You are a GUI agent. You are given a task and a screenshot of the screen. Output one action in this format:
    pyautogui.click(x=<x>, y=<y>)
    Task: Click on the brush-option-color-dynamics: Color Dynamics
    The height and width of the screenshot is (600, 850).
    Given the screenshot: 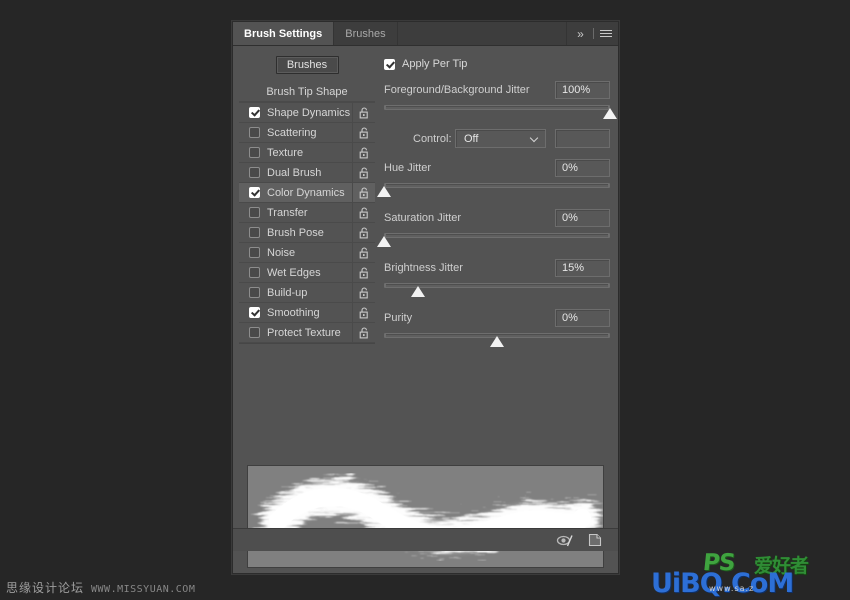 What is the action you would take?
    pyautogui.click(x=307, y=193)
    